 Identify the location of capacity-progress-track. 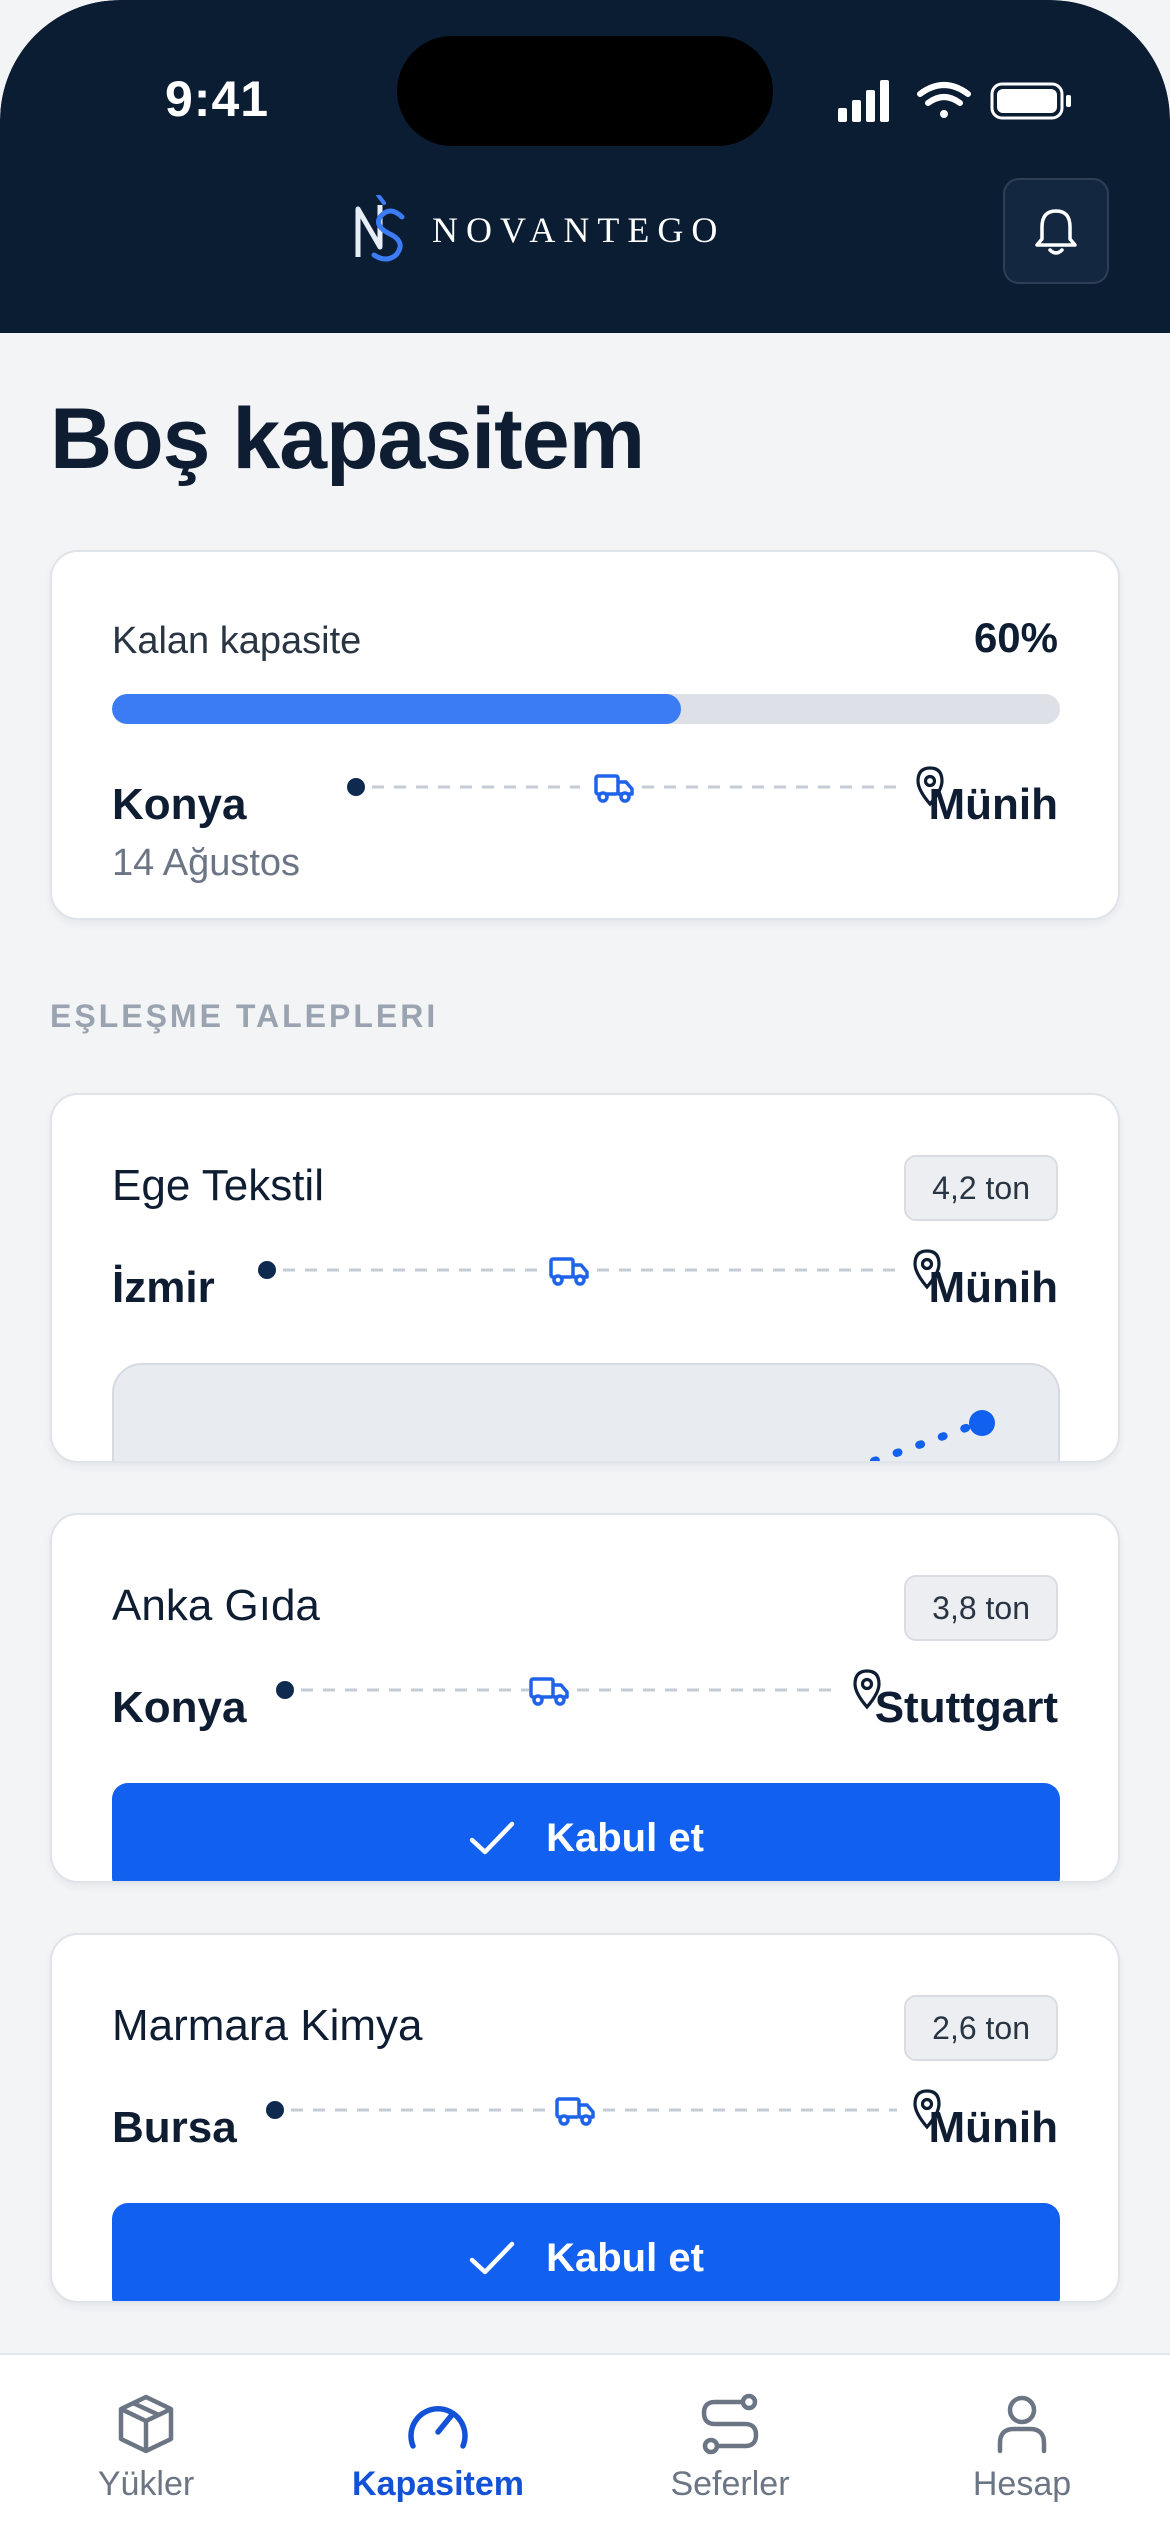
(586, 709).